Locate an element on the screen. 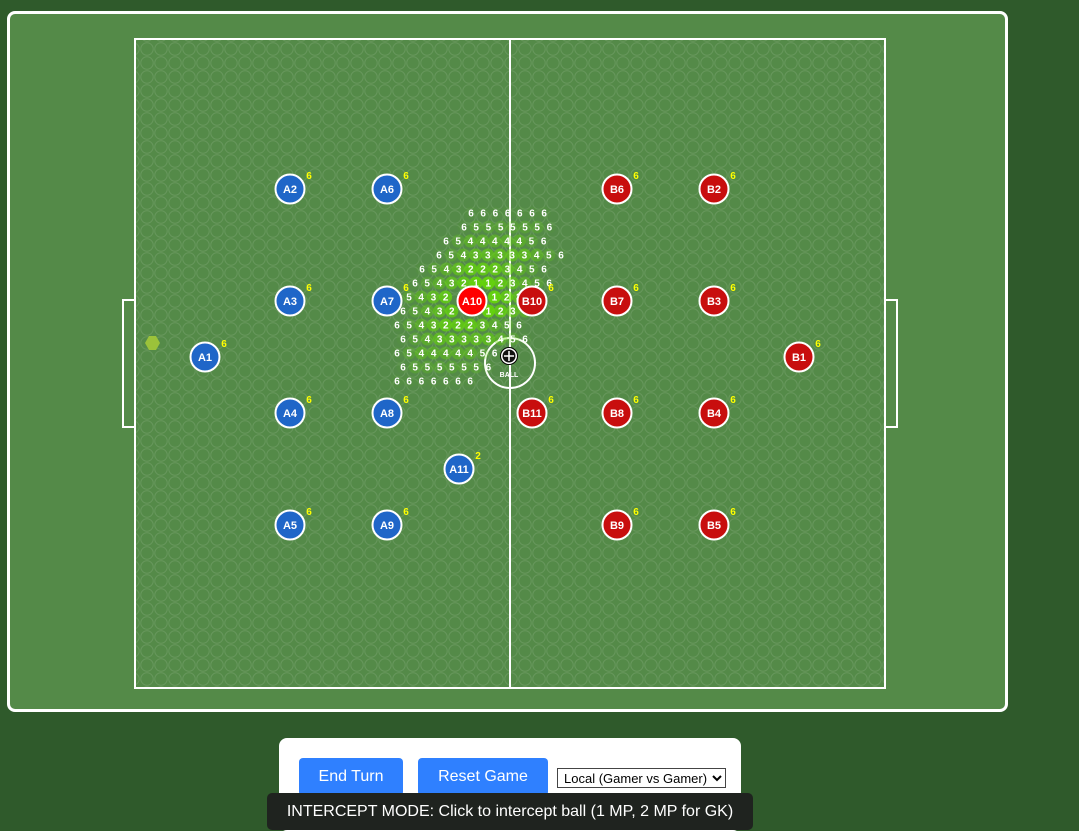 This screenshot has width=1079, height=831. player-label: B6 is located at coordinates (617, 190).